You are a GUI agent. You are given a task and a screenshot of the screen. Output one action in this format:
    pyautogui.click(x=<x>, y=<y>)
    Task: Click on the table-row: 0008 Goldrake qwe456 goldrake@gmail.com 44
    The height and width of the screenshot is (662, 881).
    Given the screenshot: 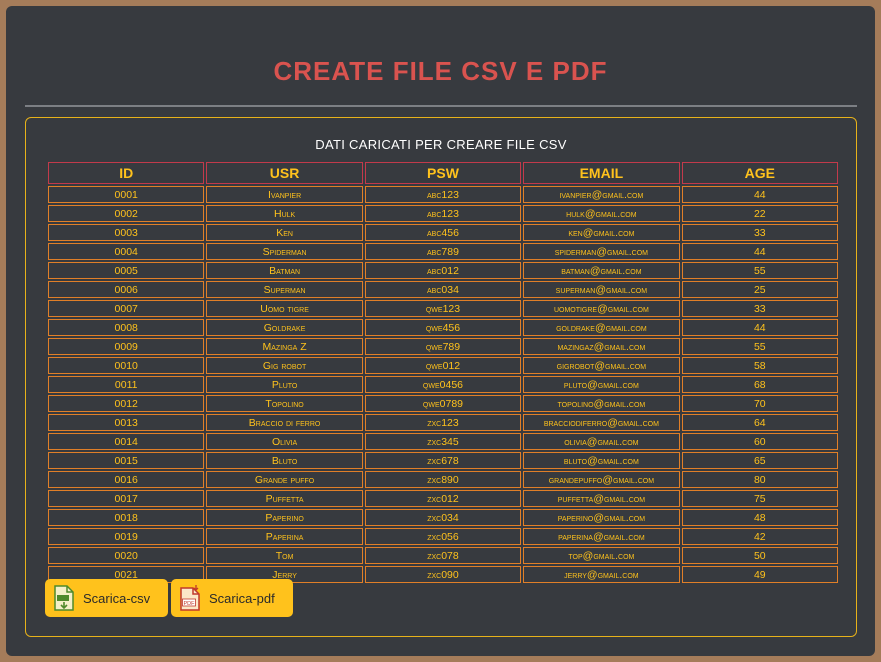 What is the action you would take?
    pyautogui.click(x=443, y=327)
    